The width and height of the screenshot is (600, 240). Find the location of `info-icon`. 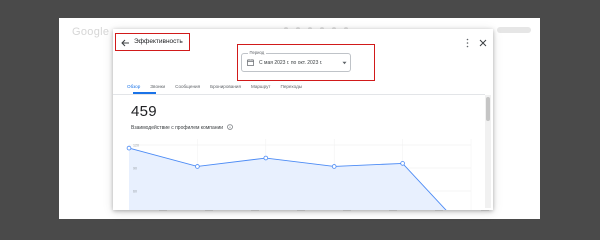

info-icon is located at coordinates (230, 127).